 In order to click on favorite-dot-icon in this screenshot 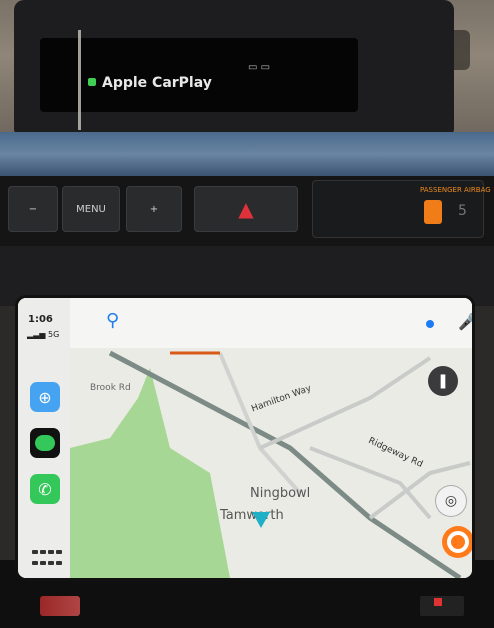, I will do `click(430, 324)`.